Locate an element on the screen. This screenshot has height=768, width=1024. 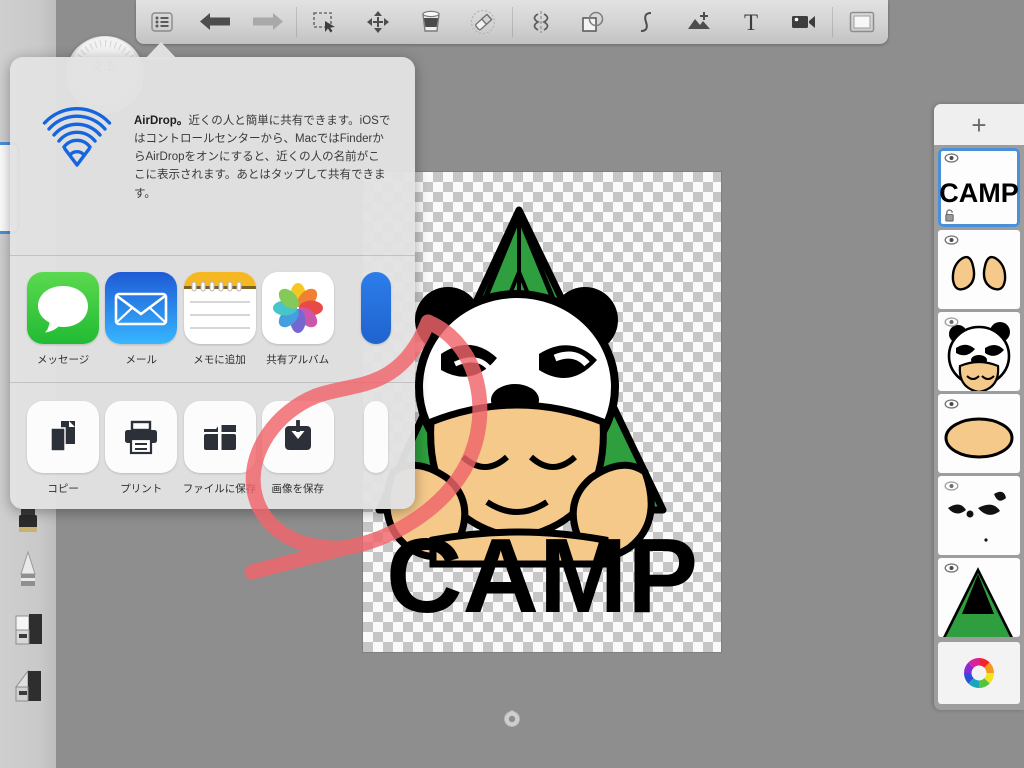
bucket-fill-icon is located at coordinates (430, 21).